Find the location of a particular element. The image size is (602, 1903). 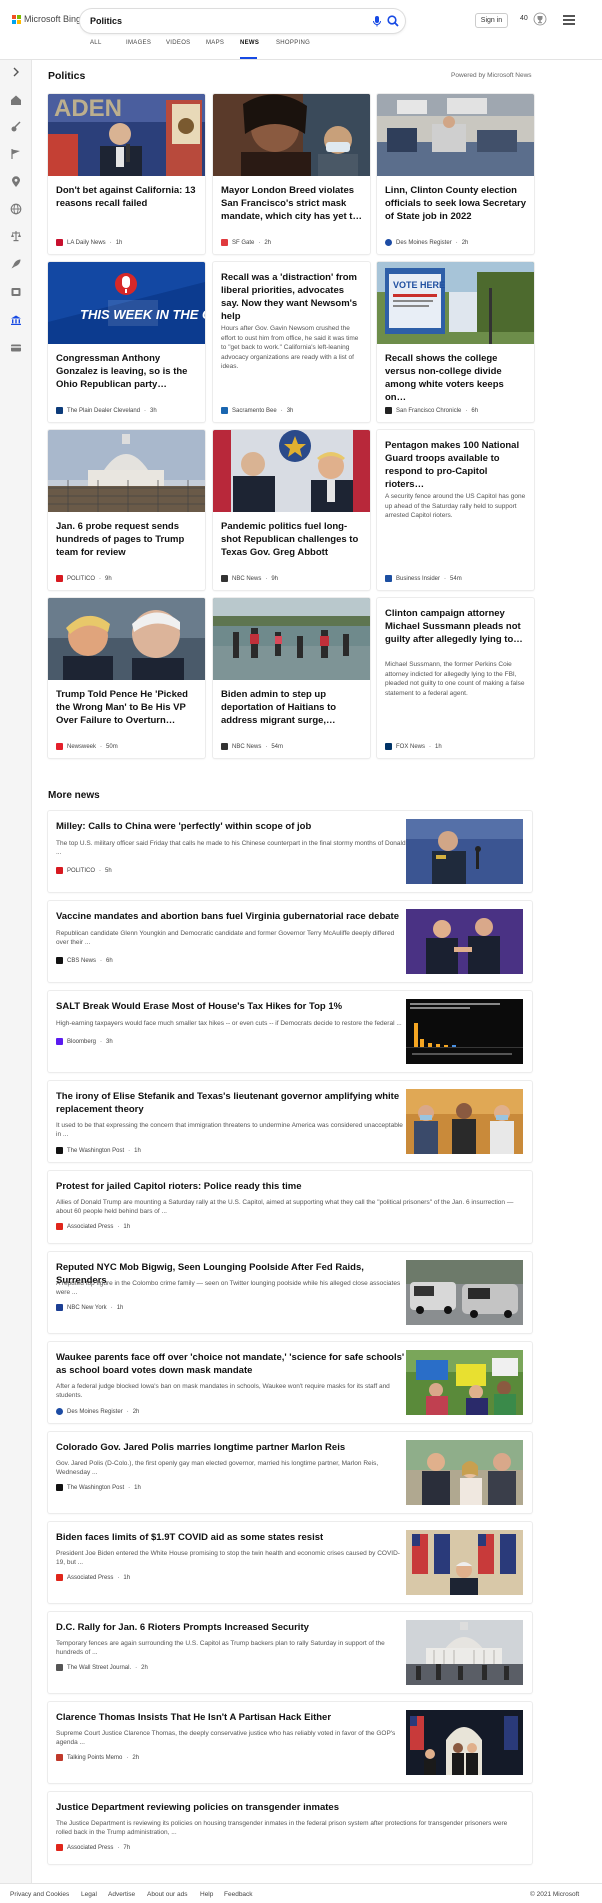

powered-by-label: Powered by Microsoft News is located at coordinates (491, 75).